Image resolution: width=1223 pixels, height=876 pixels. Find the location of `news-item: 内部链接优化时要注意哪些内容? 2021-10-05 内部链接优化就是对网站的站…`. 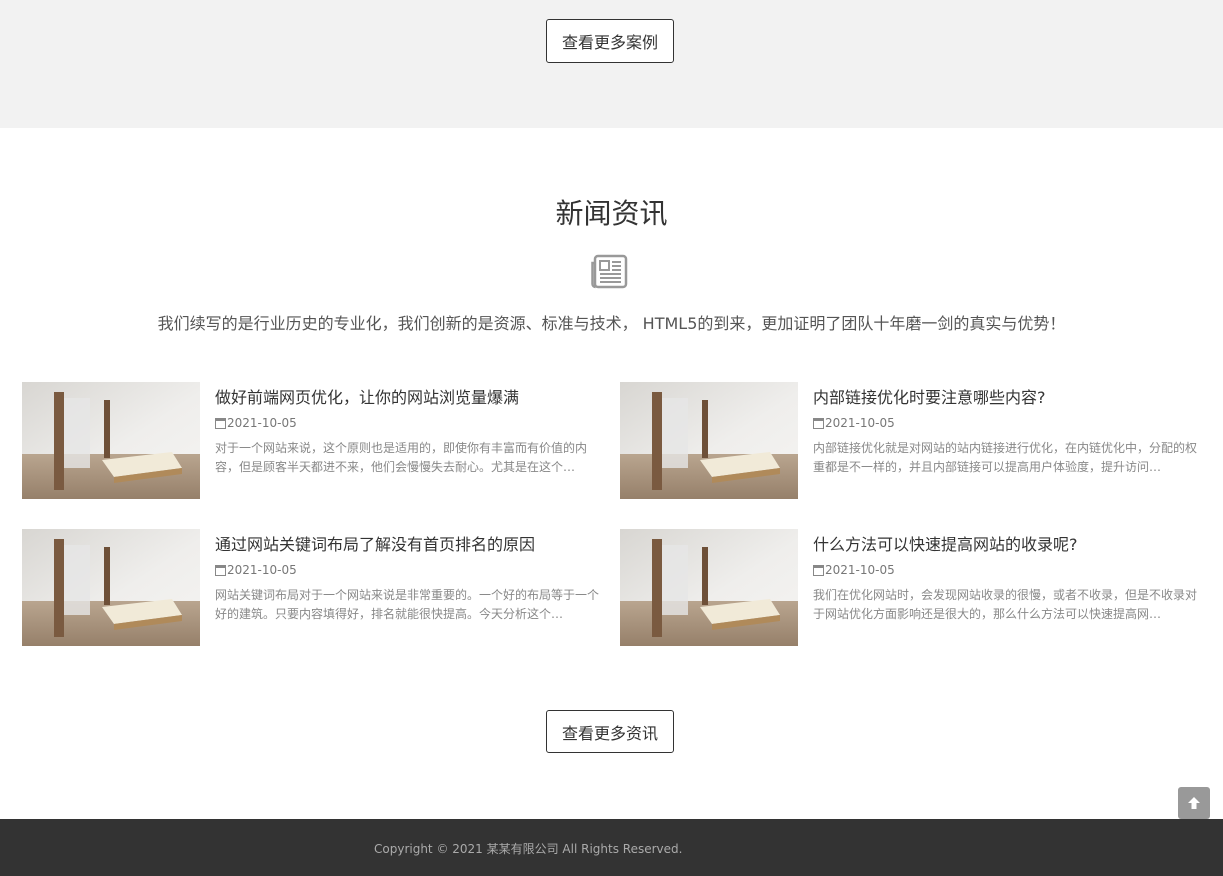

news-item: 内部链接优化时要注意哪些内容? 2021-10-05 内部链接优化就是对网站的站… is located at coordinates (915, 441).